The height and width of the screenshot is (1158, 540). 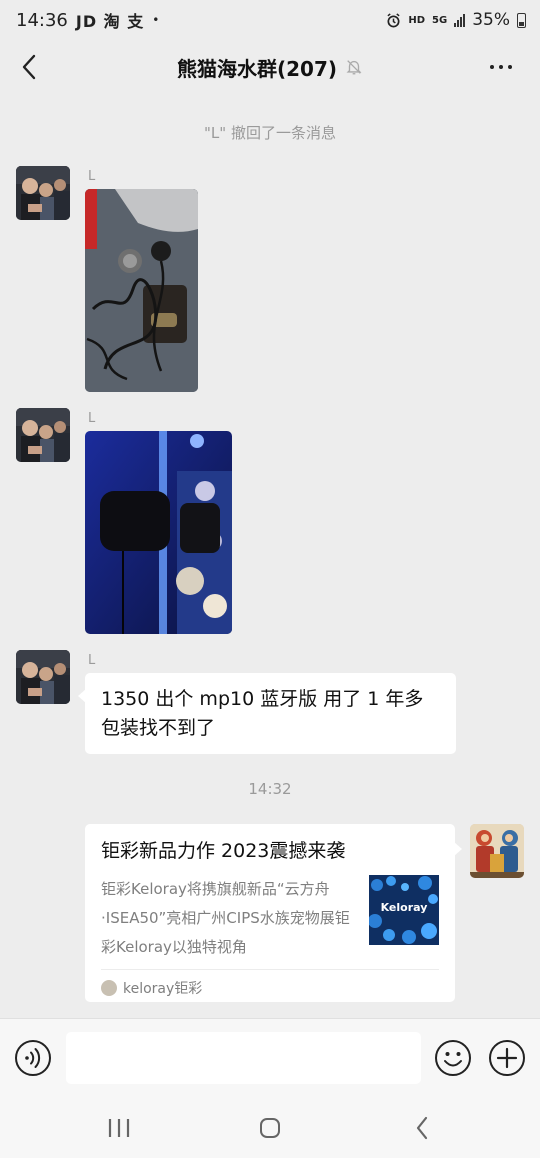 I want to click on thumbnail-brand-text: Keloray, so click(x=404, y=907).